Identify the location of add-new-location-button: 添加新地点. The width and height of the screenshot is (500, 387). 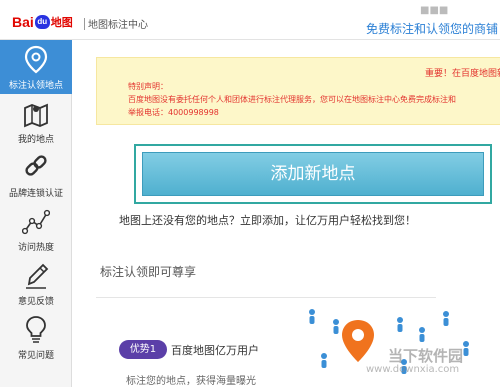
(313, 174).